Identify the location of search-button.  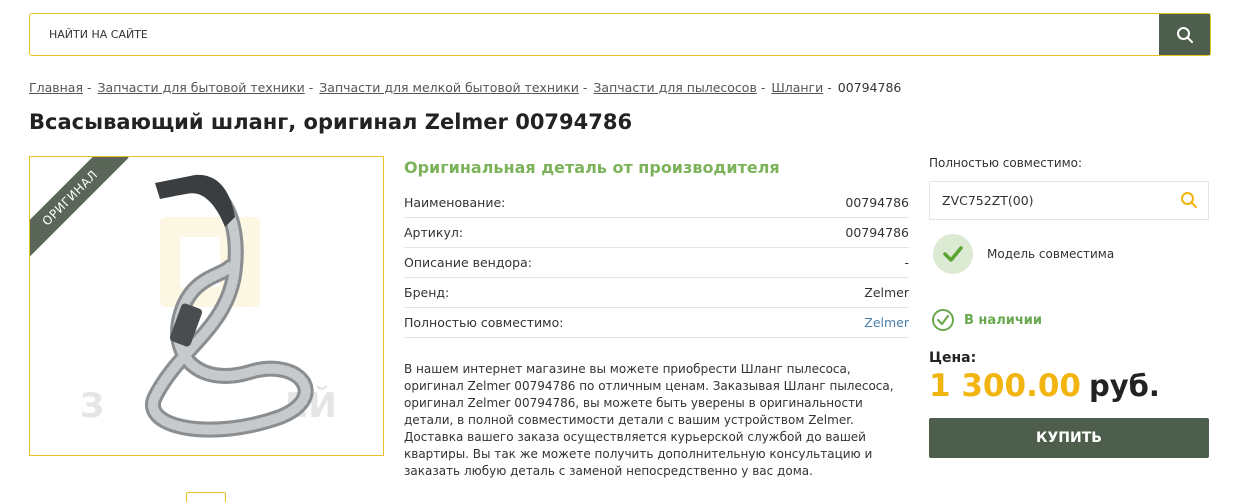
(1184, 34).